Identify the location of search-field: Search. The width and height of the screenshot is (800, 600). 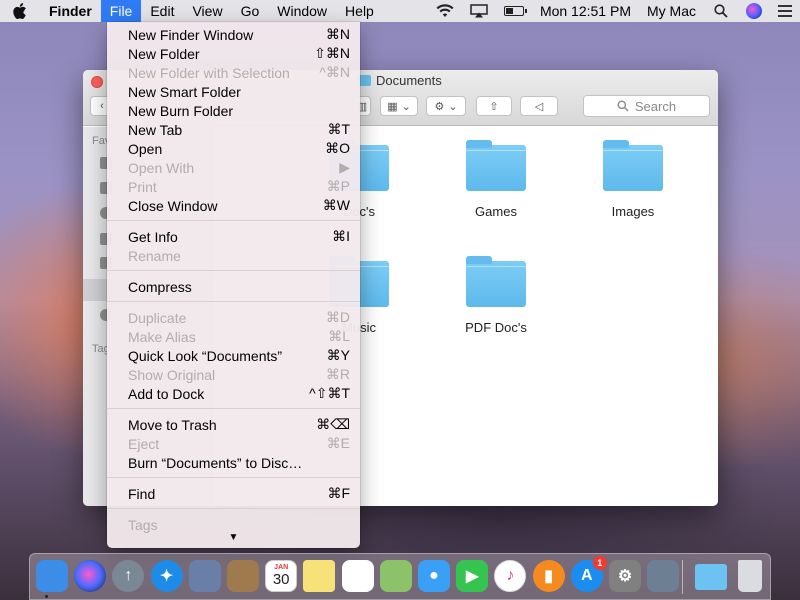
(646, 106).